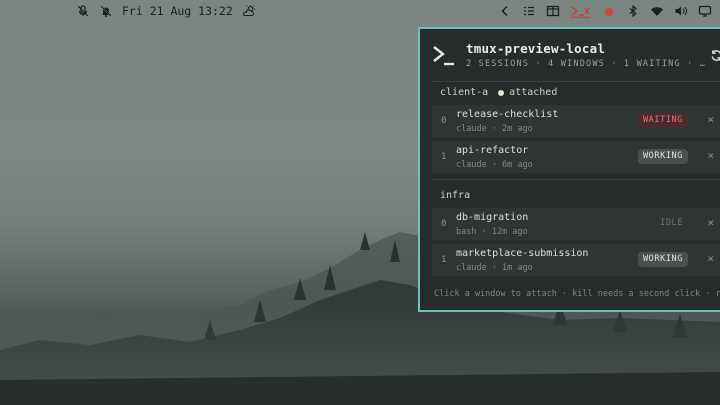  Describe the element at coordinates (492, 232) in the screenshot. I see `window-meta: bash · 12m ago` at that location.